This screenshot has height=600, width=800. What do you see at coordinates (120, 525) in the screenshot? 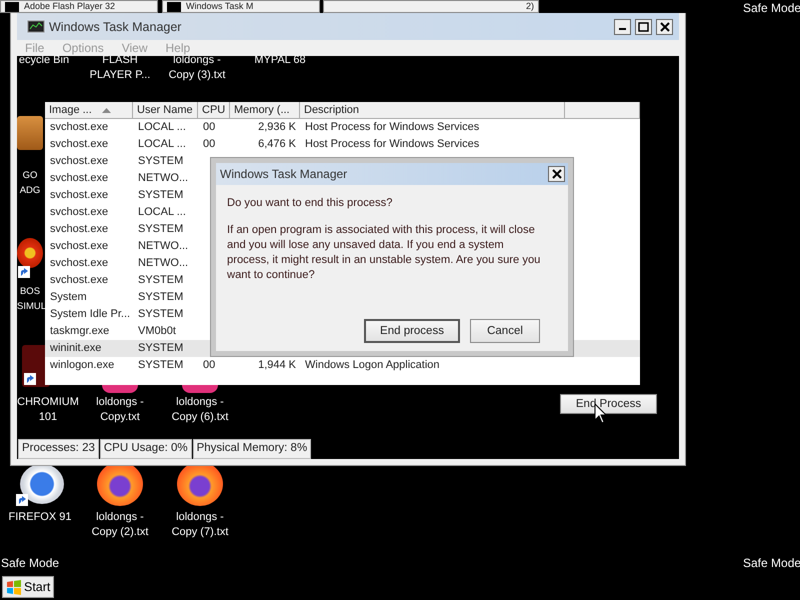
I see `desktop-icon-label: loldongs - Copy (2).txt` at bounding box center [120, 525].